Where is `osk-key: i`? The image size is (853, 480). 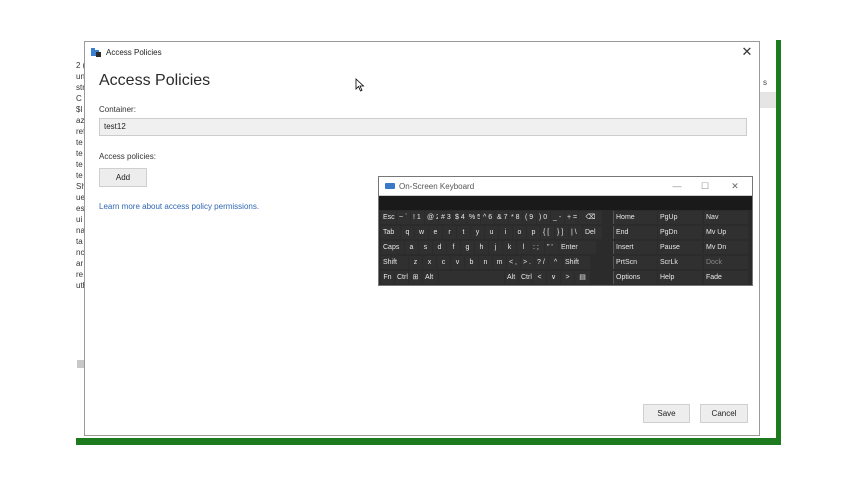
osk-key: i is located at coordinates (505, 232).